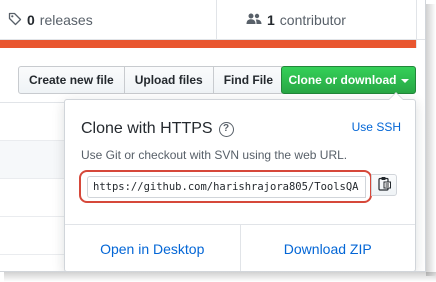 The image size is (436, 282). I want to click on people-icon, so click(254, 20).